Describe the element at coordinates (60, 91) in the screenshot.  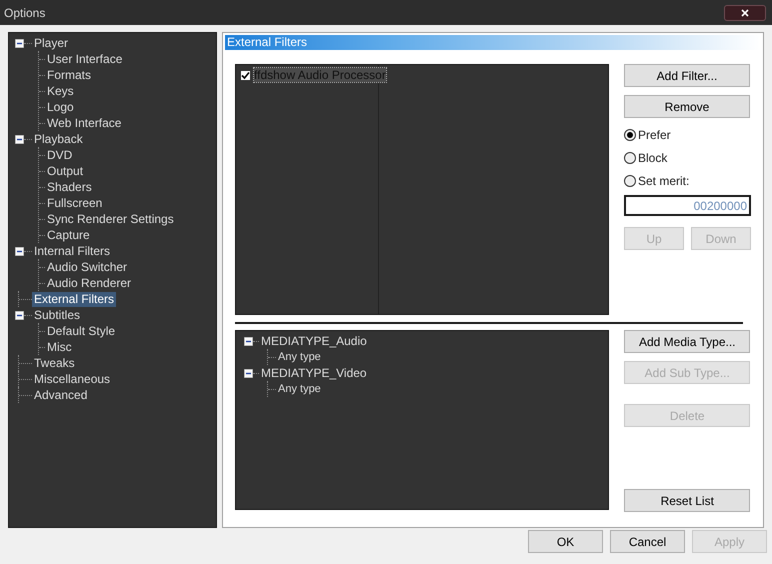
I see `tree-item: Keys` at that location.